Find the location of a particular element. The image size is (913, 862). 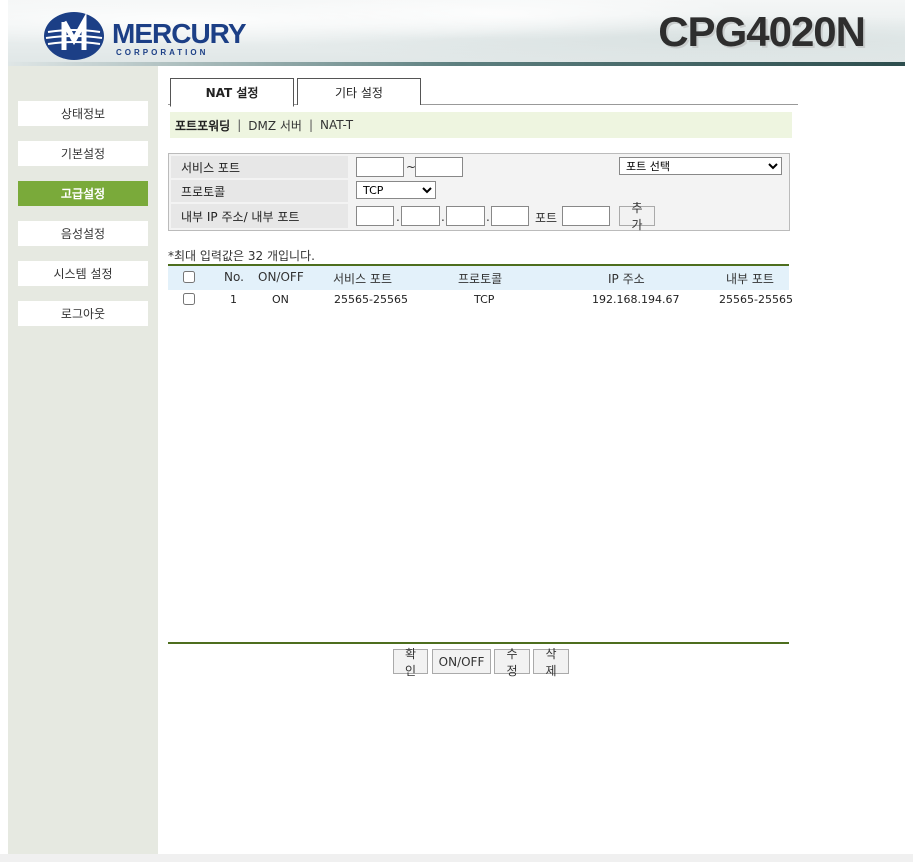

tab-label: NAT 설정 is located at coordinates (232, 93).